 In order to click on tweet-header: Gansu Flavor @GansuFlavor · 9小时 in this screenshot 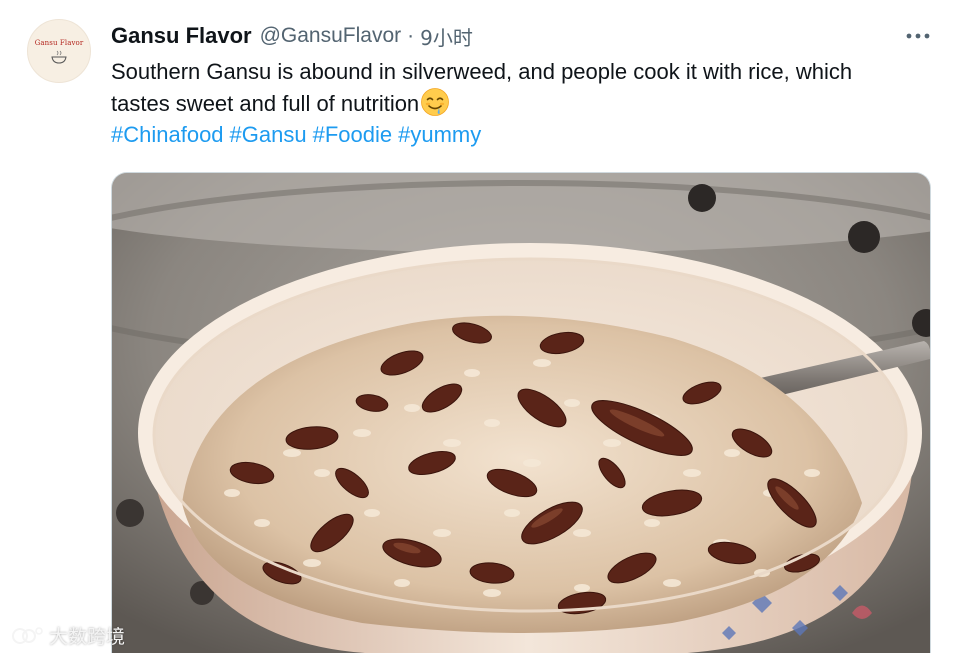, I will do `click(292, 36)`.